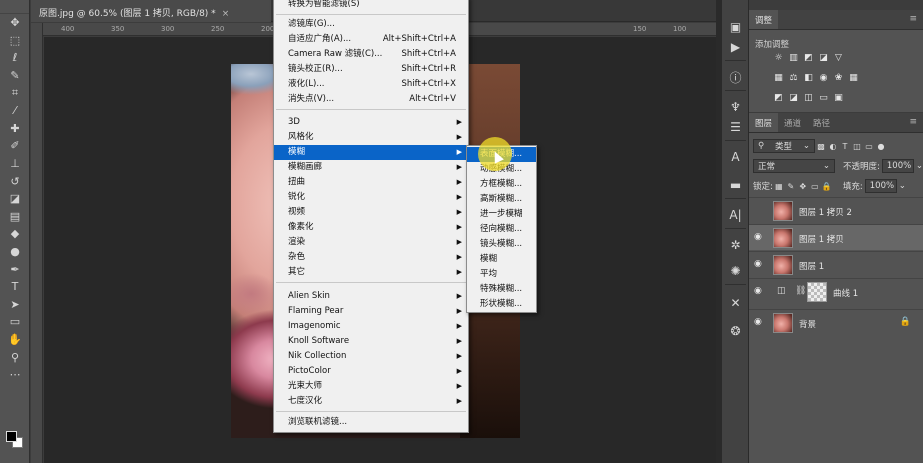  What do you see at coordinates (15, 357) in the screenshot?
I see `zoom-tool-icon: ⚲` at bounding box center [15, 357].